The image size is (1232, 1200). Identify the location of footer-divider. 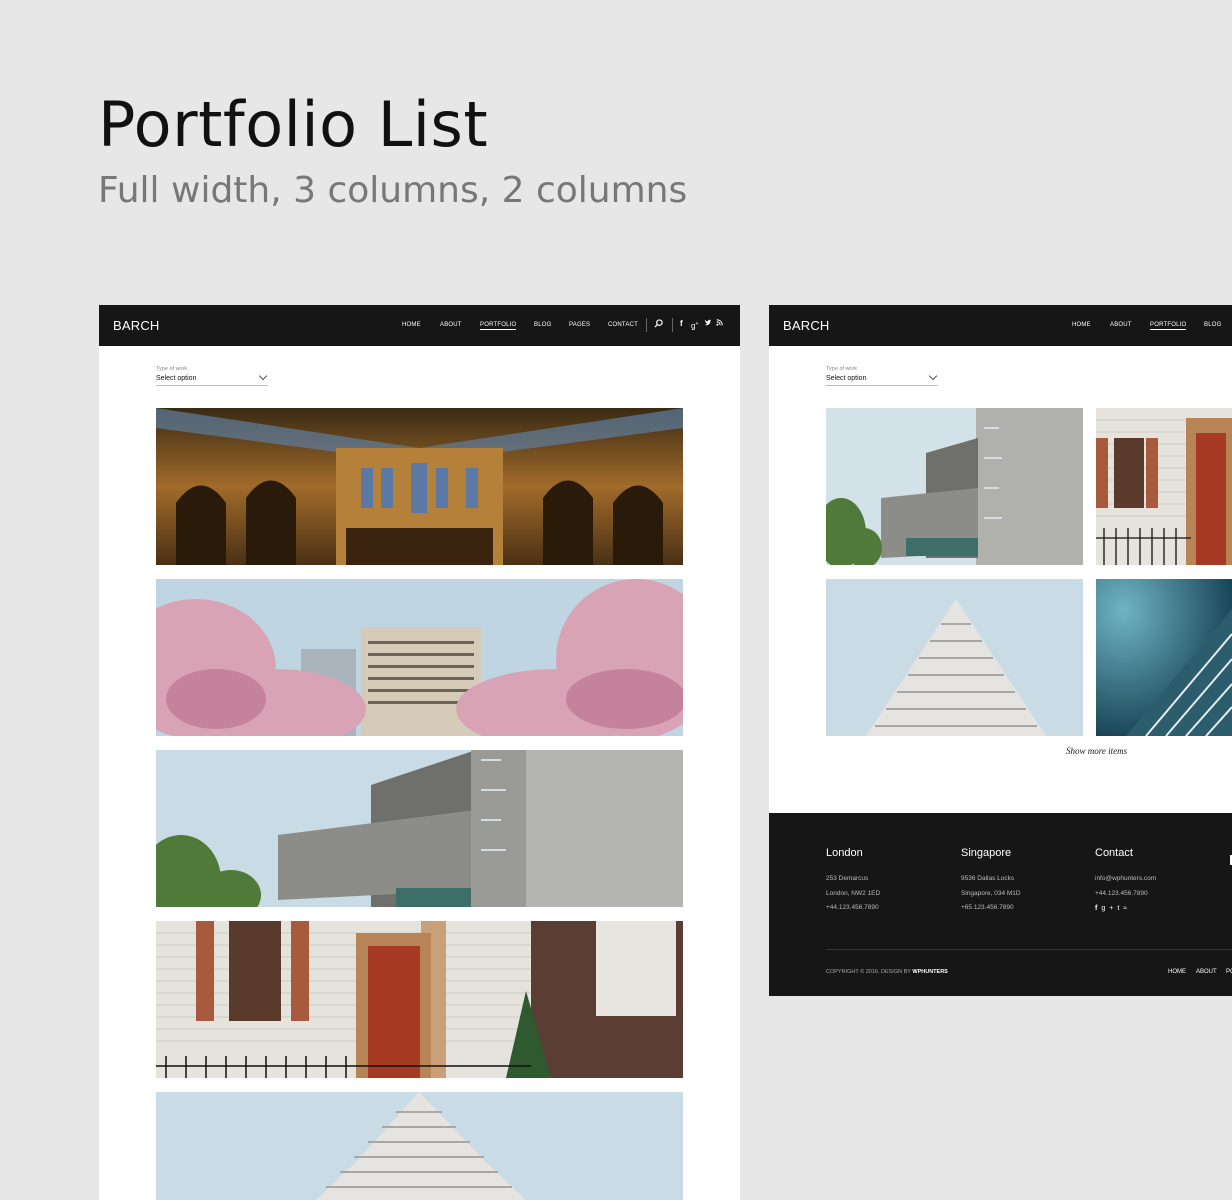
(1029, 949).